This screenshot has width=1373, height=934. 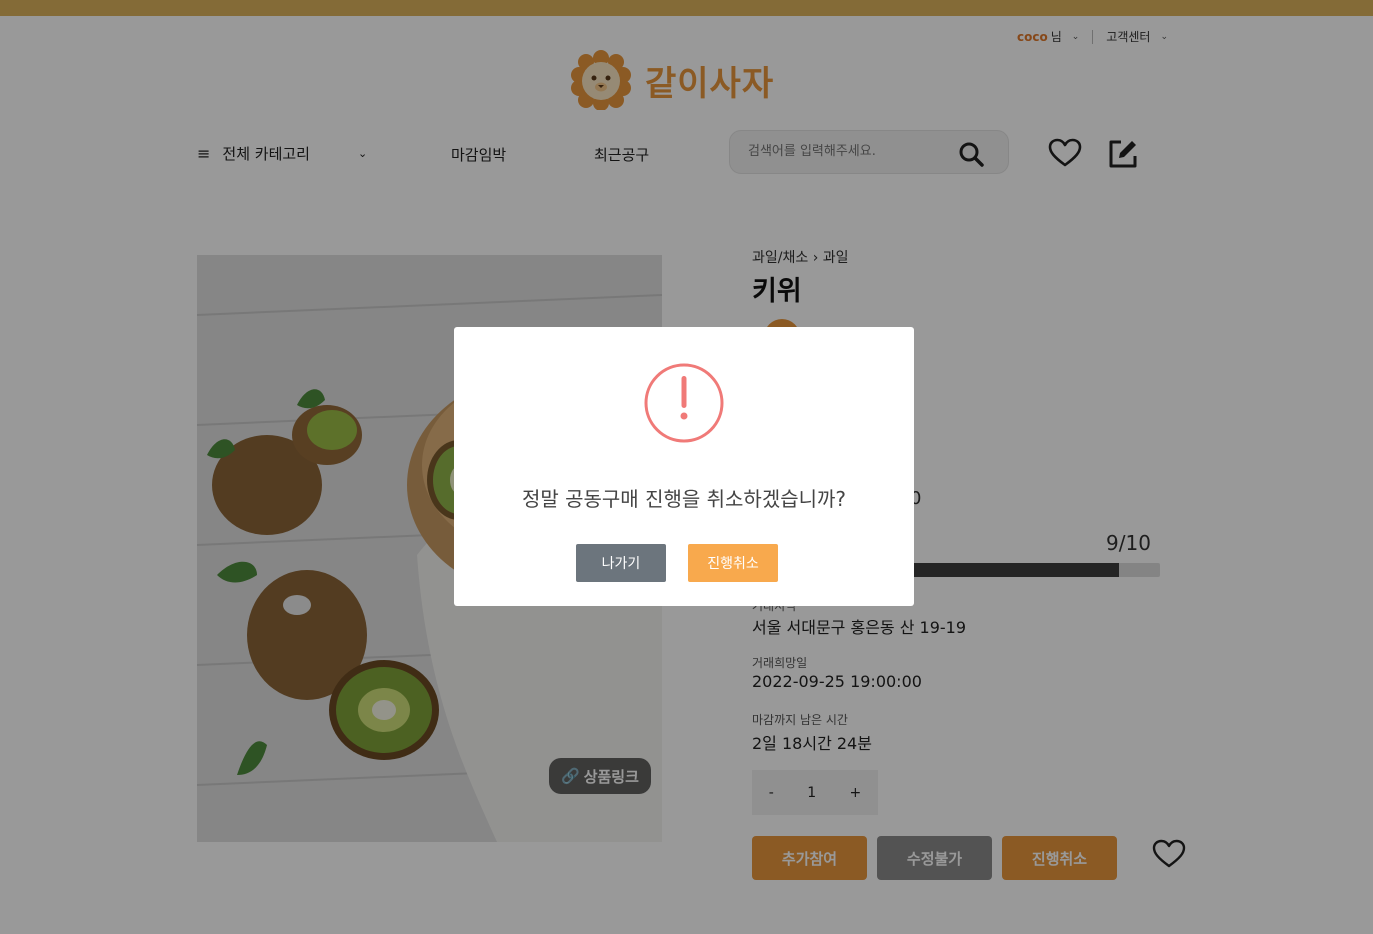 What do you see at coordinates (621, 563) in the screenshot?
I see `exit-button: 나가기` at bounding box center [621, 563].